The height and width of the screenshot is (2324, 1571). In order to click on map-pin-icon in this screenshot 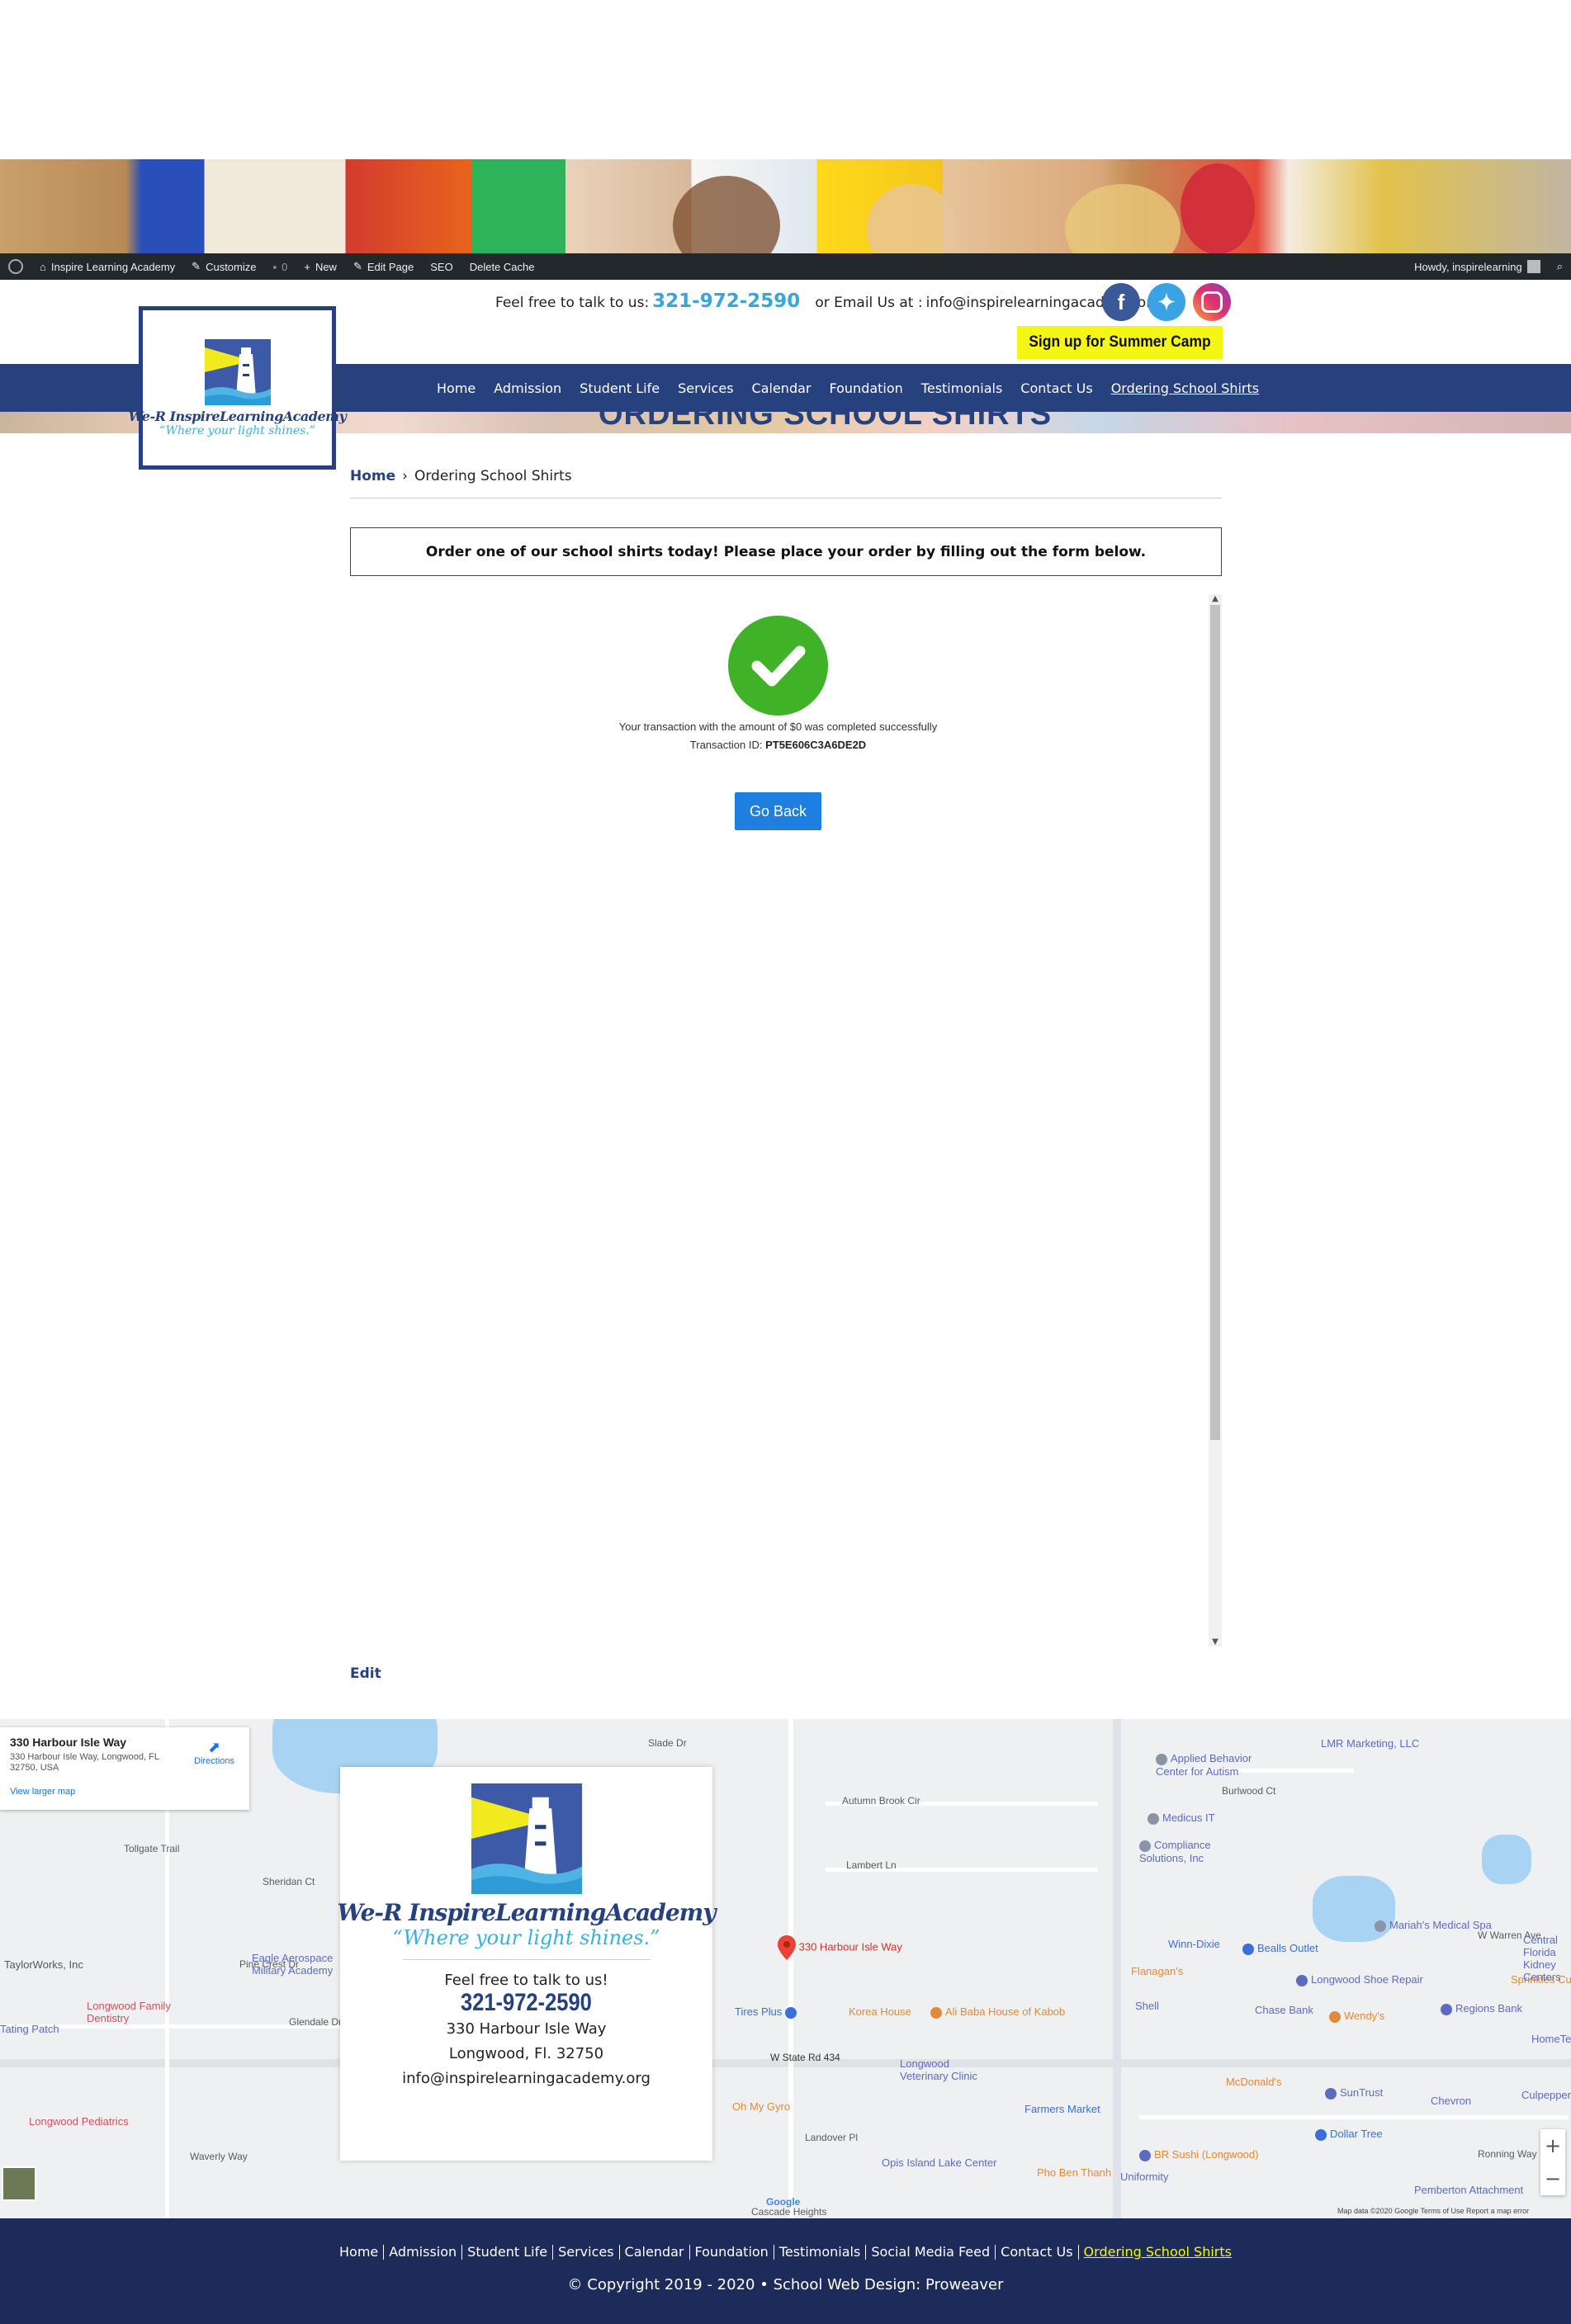, I will do `click(787, 1947)`.